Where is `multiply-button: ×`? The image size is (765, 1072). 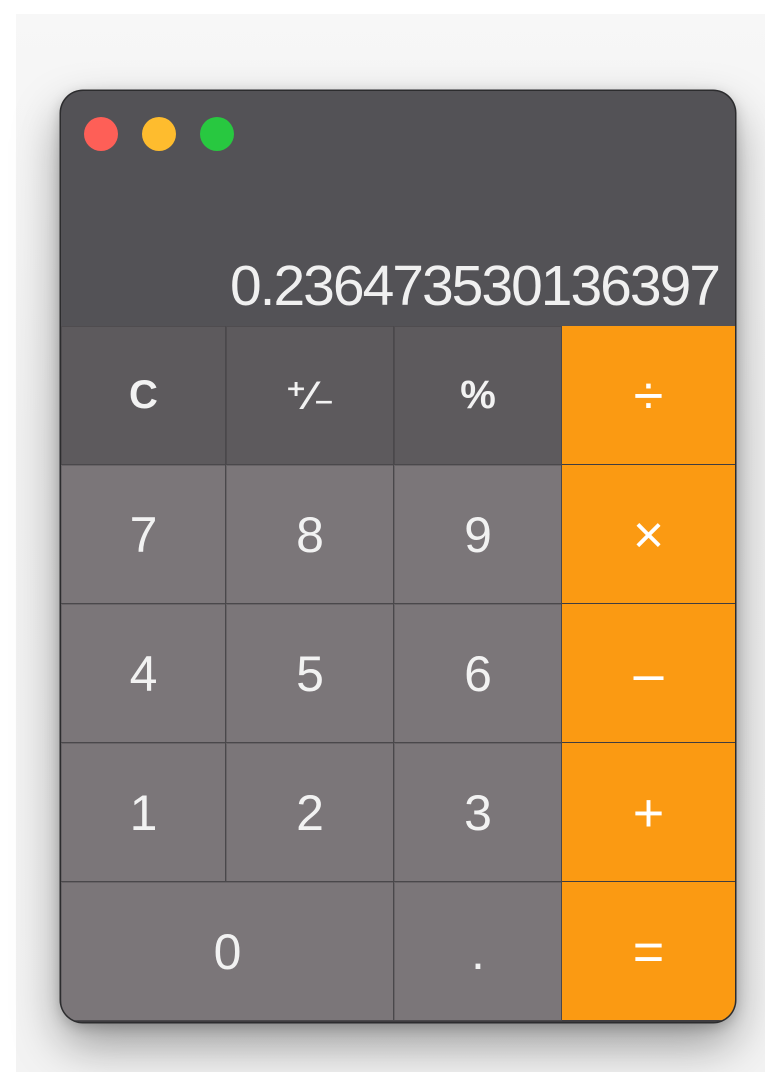
multiply-button: × is located at coordinates (648, 534).